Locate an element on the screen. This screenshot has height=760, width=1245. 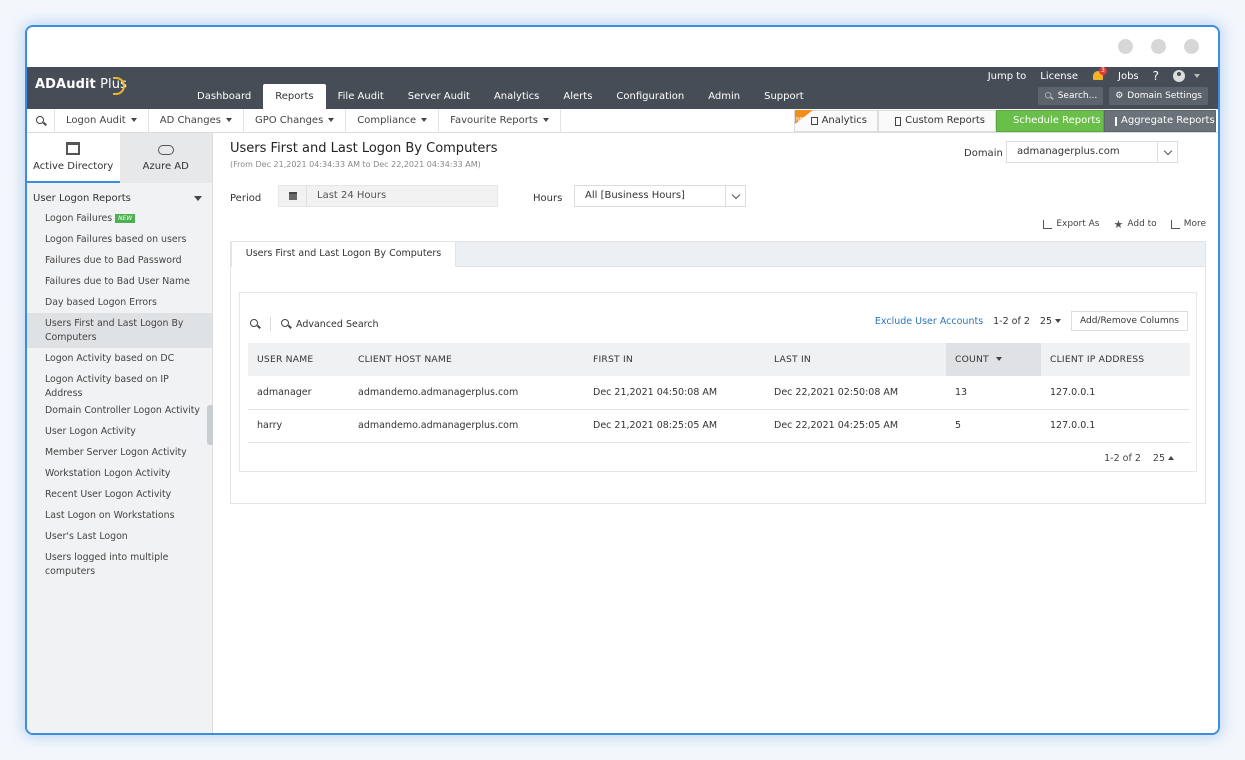
bell-icon: 3 is located at coordinates (1099, 74).